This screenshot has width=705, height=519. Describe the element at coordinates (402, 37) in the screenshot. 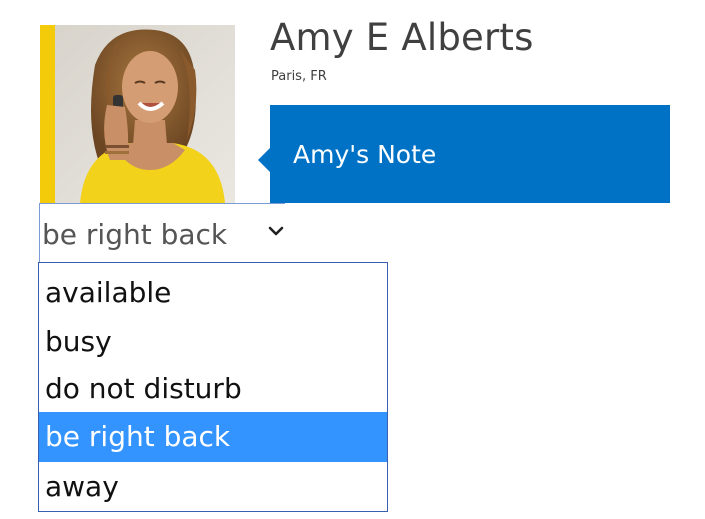

I see `contact-name: Amy E Alberts` at that location.